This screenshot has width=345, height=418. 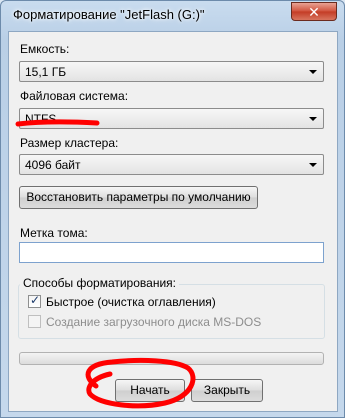 I want to click on start-button: Начать, so click(x=150, y=390).